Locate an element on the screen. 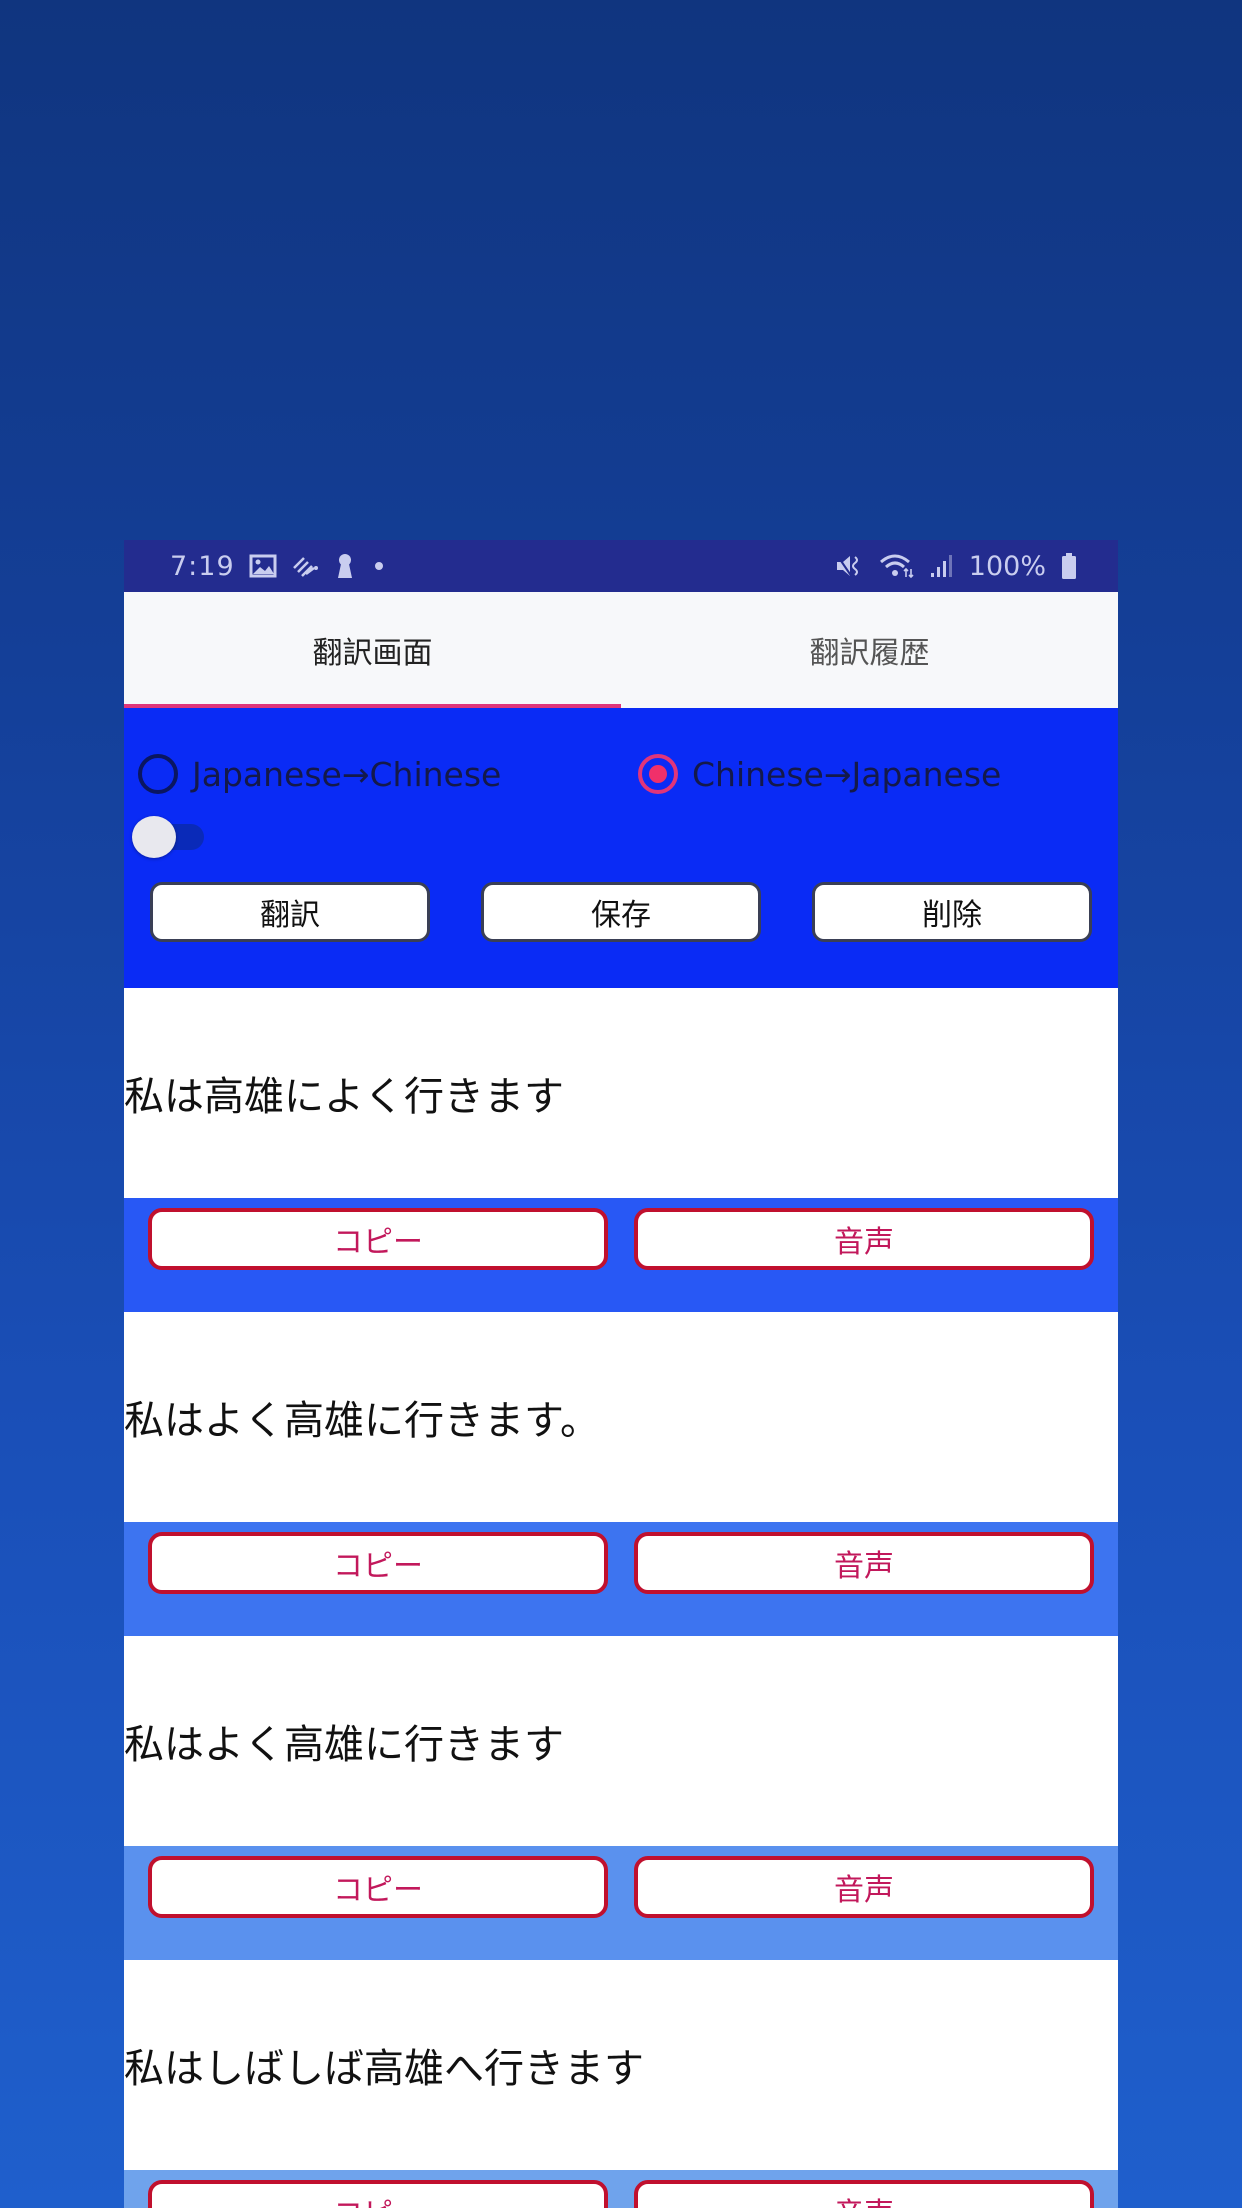 The image size is (1242, 2208). switch-thumb is located at coordinates (154, 837).